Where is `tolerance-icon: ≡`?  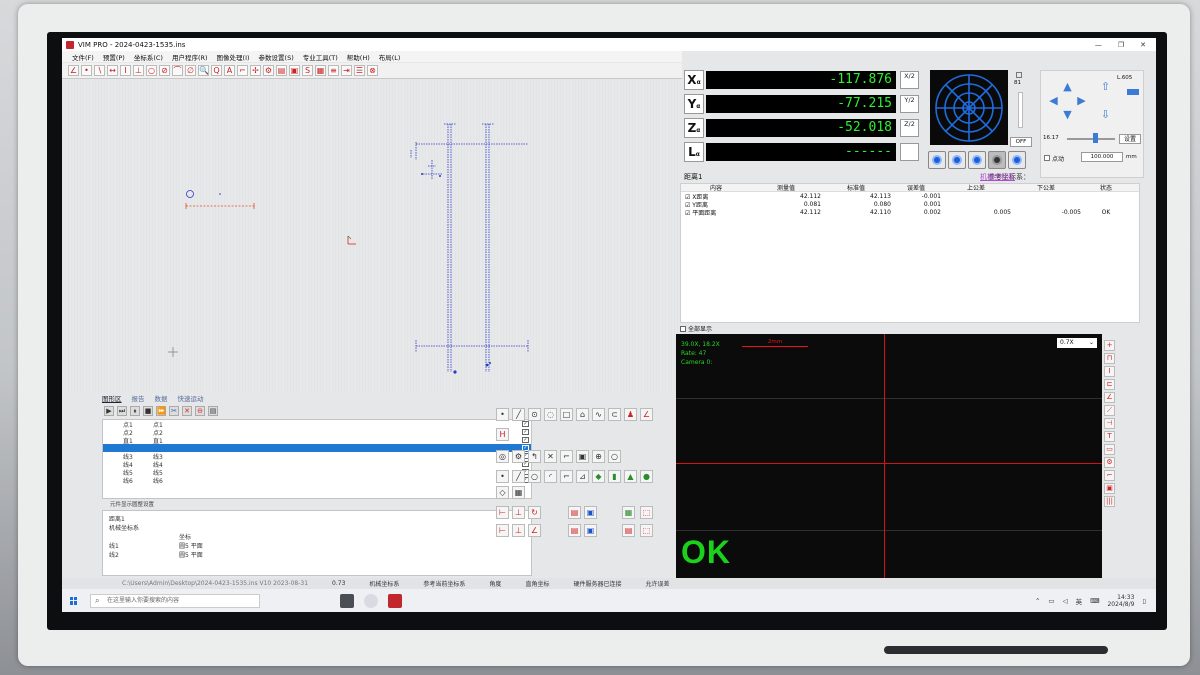 tolerance-icon: ≡ is located at coordinates (333, 70).